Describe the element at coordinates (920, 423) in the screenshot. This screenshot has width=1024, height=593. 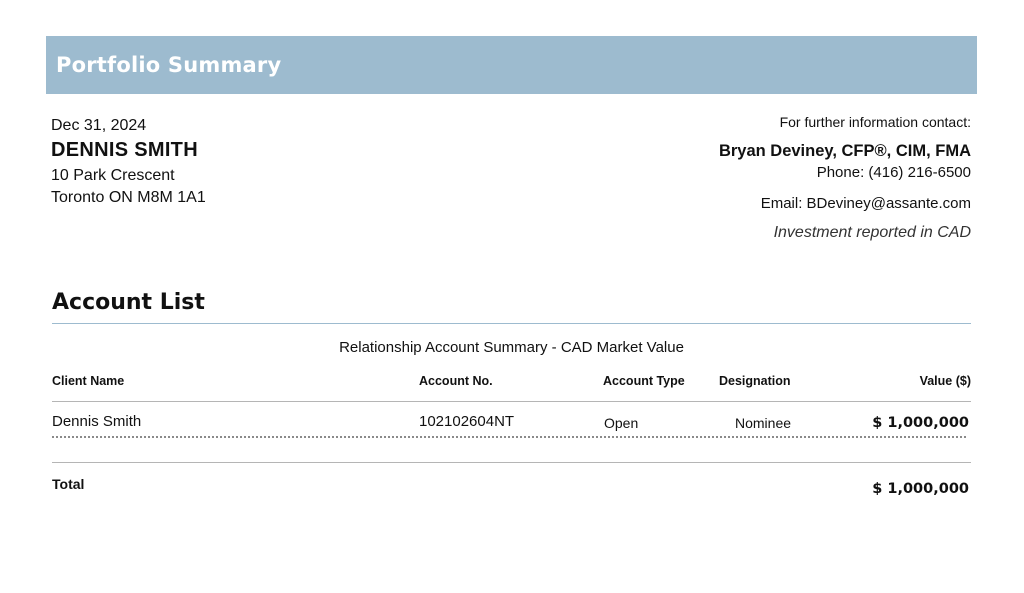
I see `cell-value: $ 1,000,000` at that location.